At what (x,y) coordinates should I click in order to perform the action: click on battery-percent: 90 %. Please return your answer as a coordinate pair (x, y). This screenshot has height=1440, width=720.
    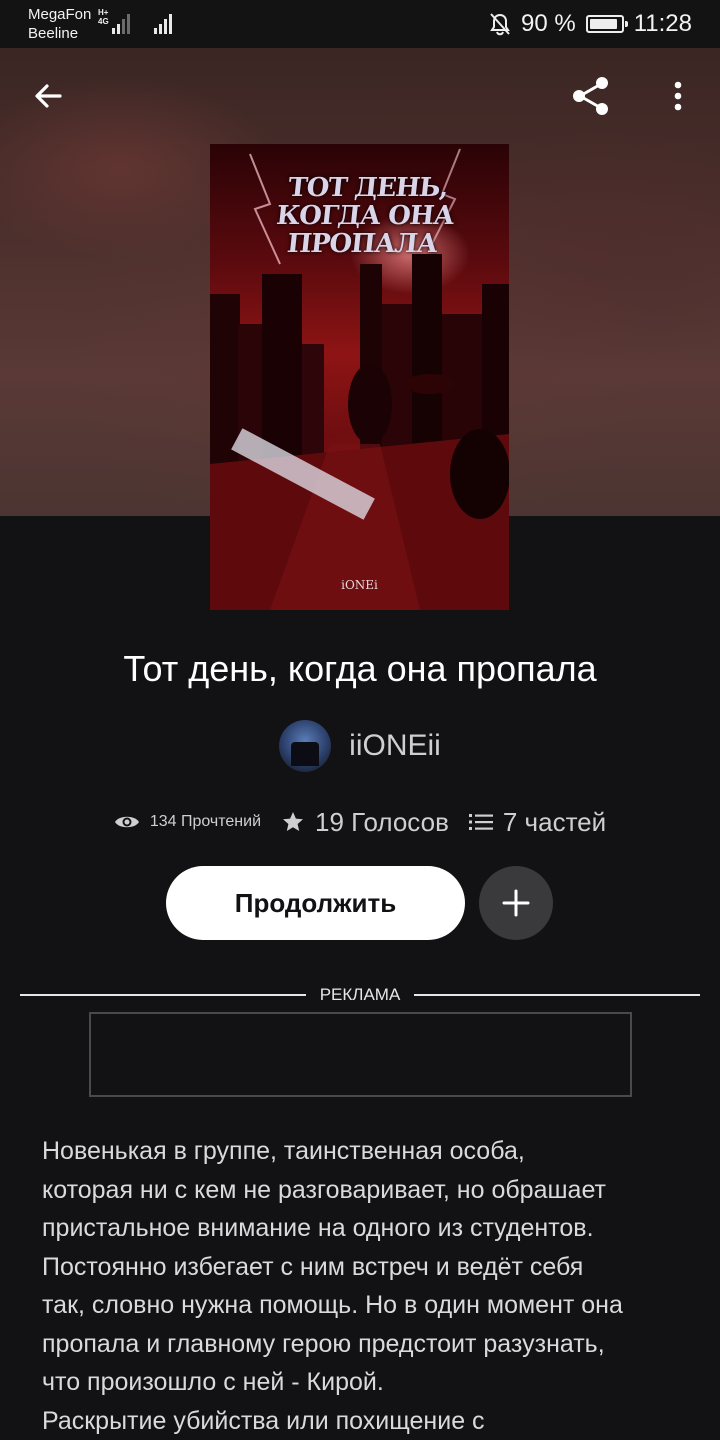
    Looking at the image, I should click on (548, 23).